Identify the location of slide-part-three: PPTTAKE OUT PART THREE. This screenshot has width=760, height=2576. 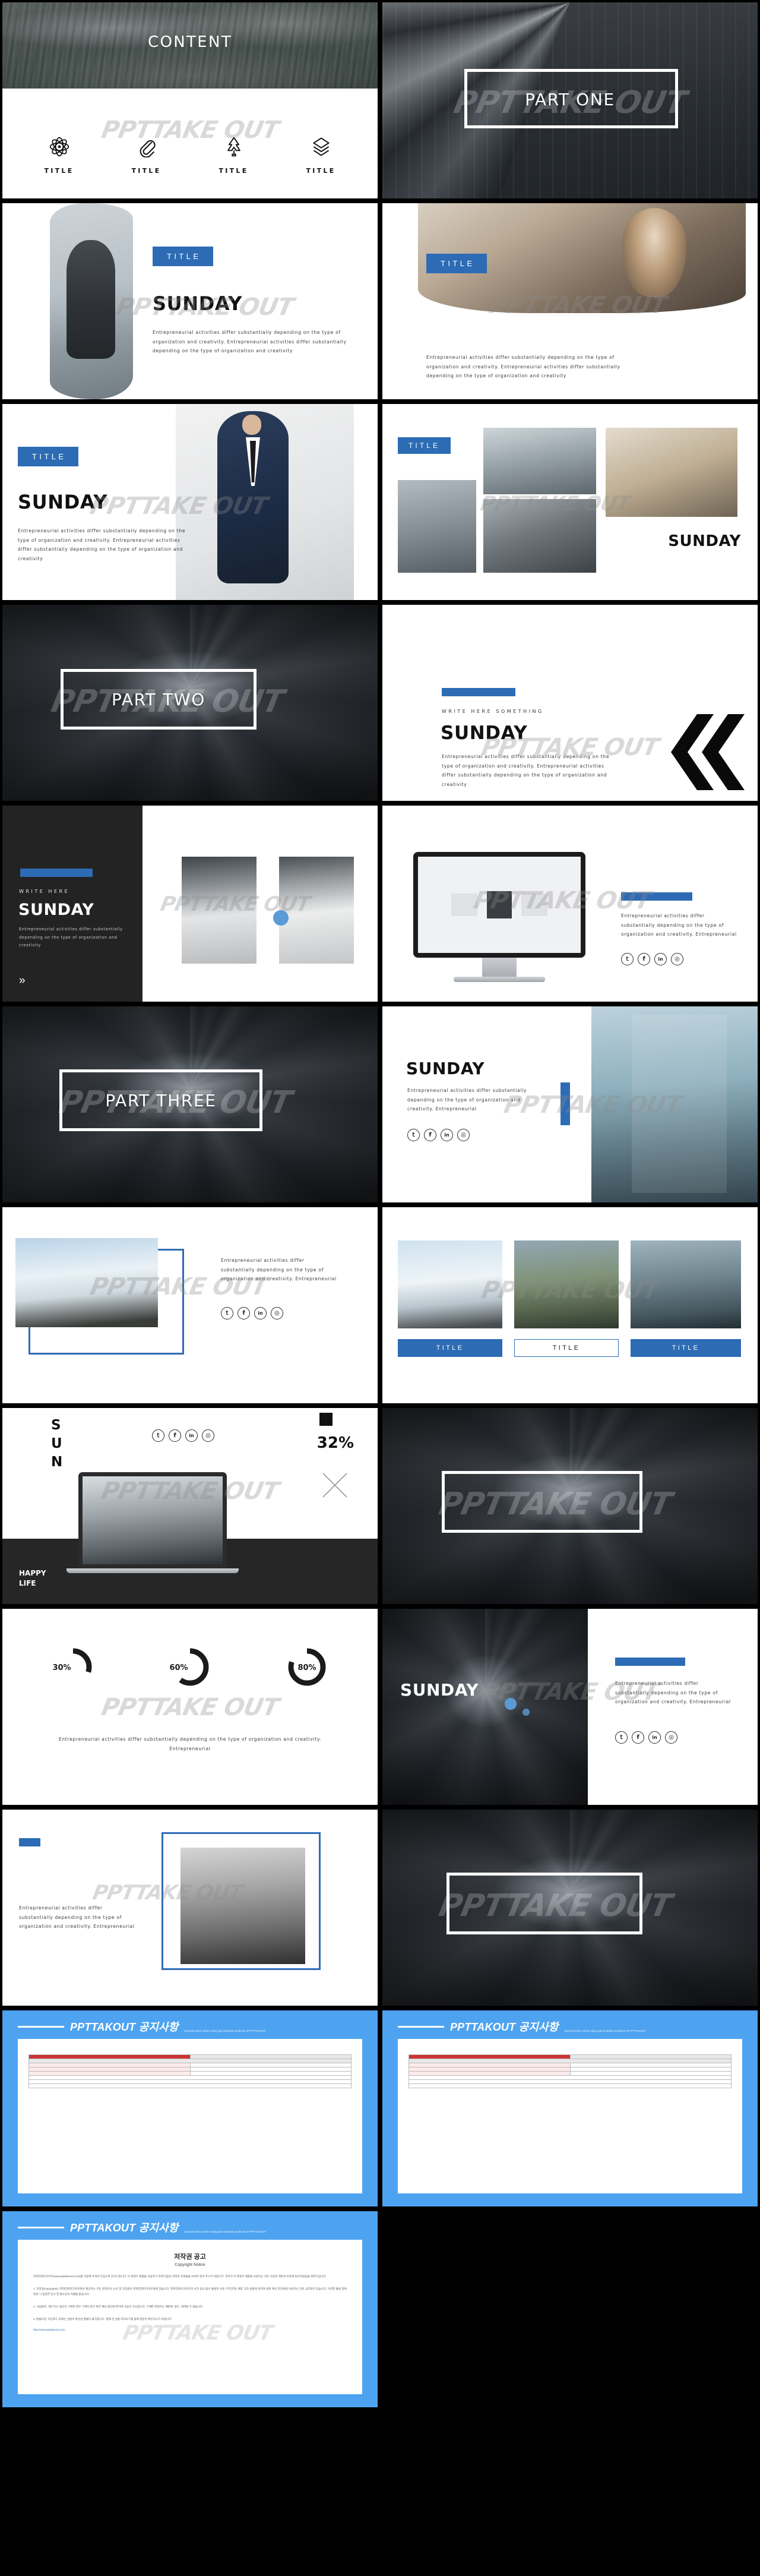
(190, 1104).